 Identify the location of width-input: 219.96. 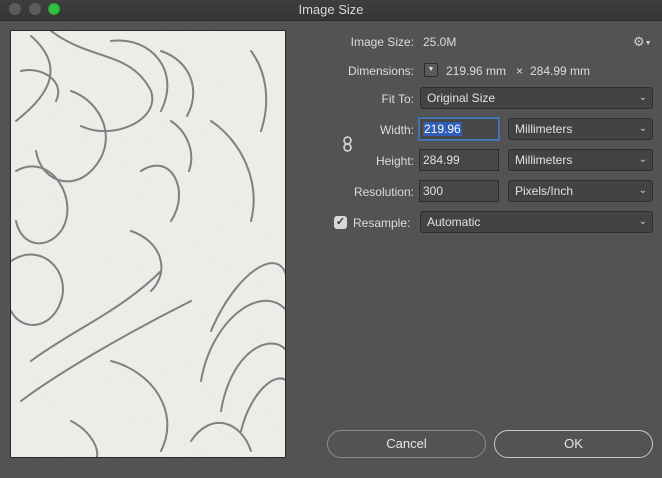
(459, 129).